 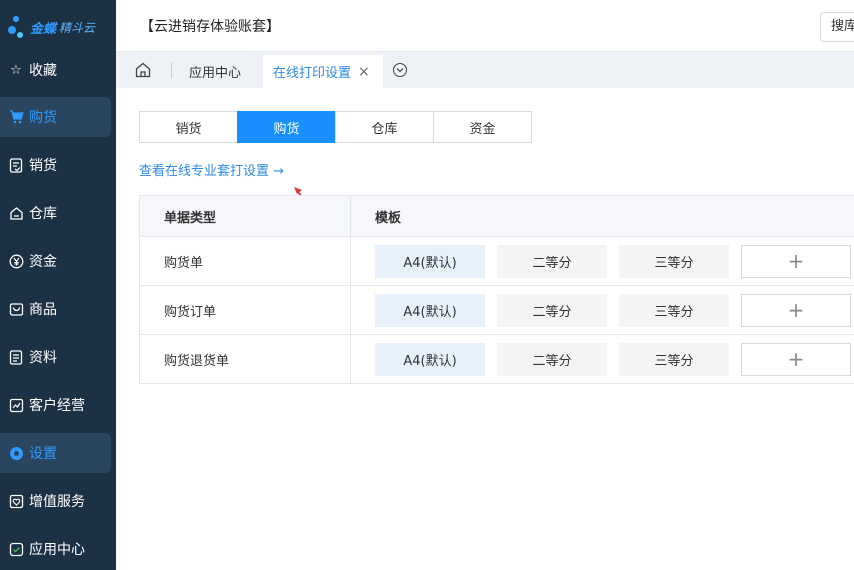 What do you see at coordinates (16, 501) in the screenshot?
I see `service-icon` at bounding box center [16, 501].